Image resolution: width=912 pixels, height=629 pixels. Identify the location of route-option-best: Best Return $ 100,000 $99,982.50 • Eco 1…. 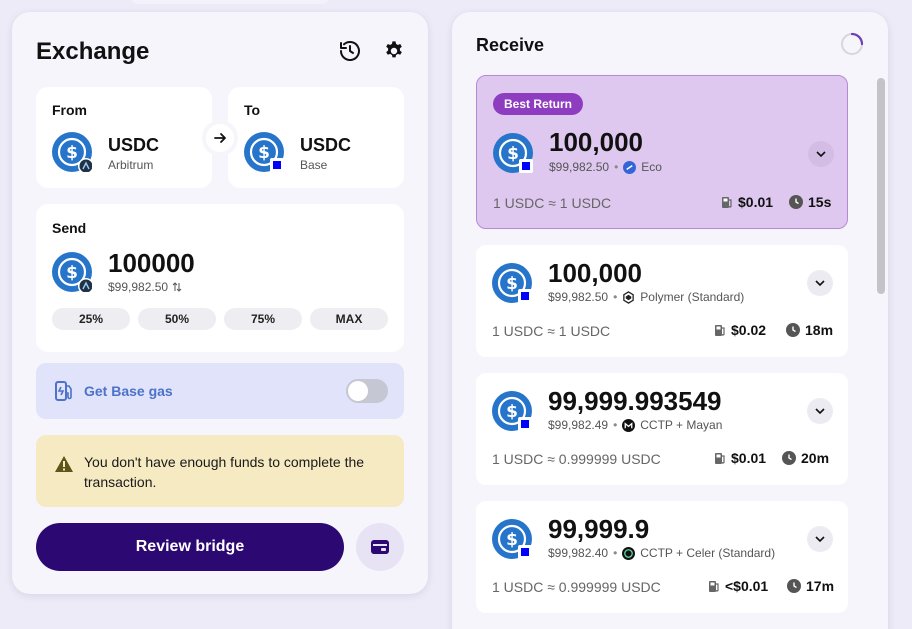
(662, 152).